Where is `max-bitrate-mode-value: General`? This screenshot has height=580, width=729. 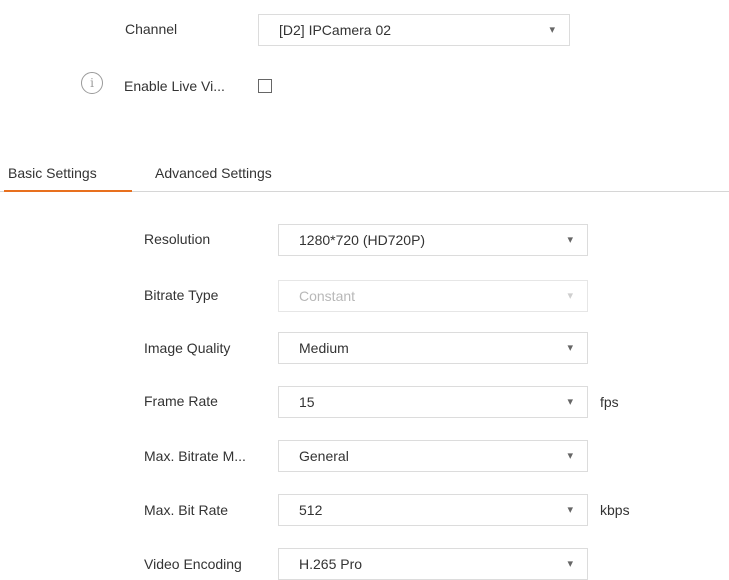 max-bitrate-mode-value: General is located at coordinates (324, 456).